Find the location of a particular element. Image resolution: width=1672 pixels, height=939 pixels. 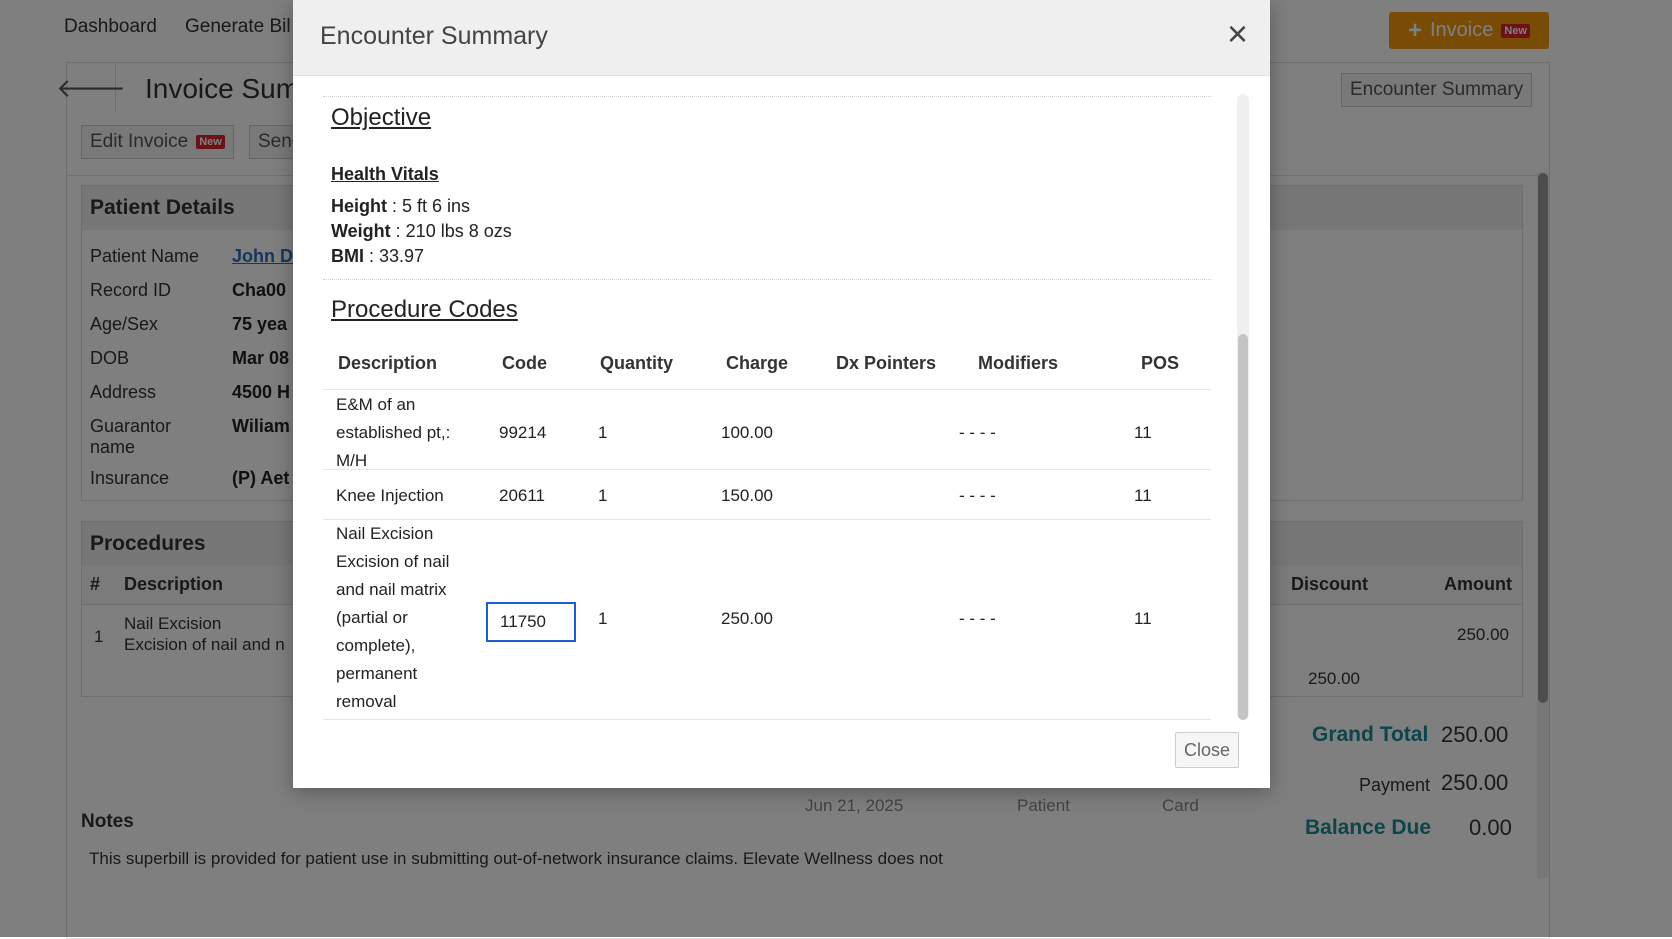

modal-scrollbar is located at coordinates (1243, 407).